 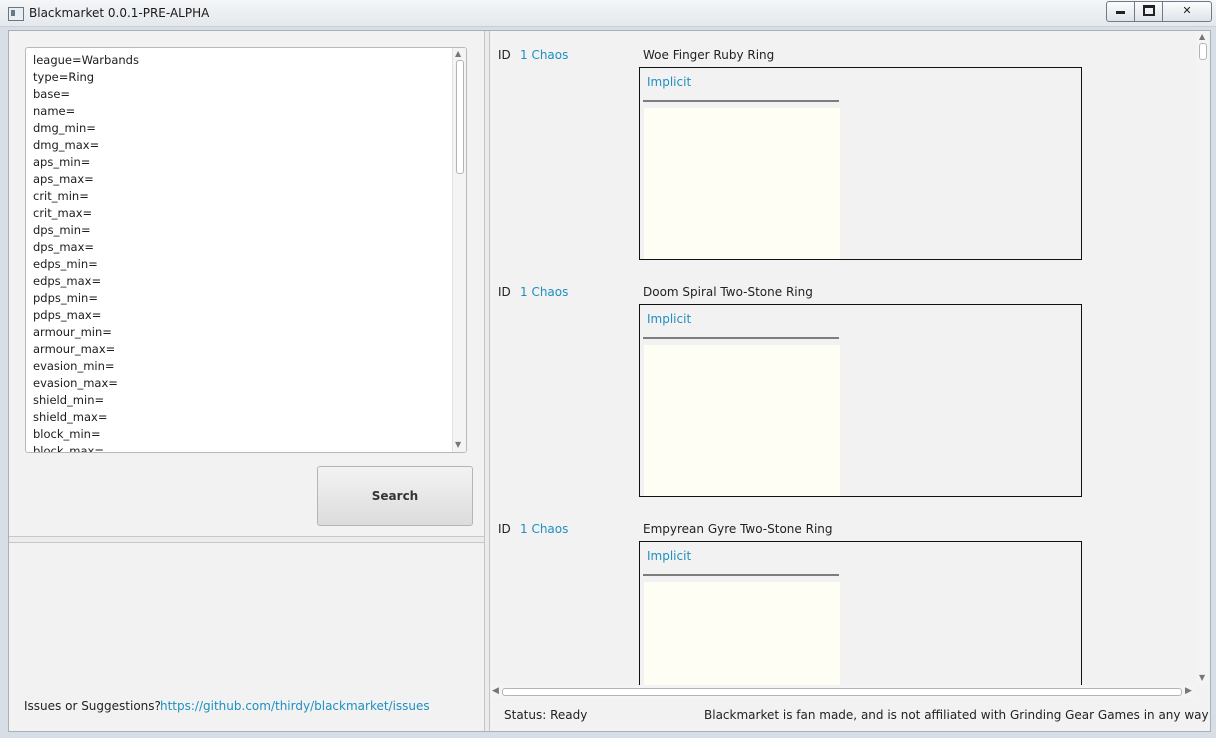 What do you see at coordinates (1203, 51) in the screenshot?
I see `results-vscroll-thumb` at bounding box center [1203, 51].